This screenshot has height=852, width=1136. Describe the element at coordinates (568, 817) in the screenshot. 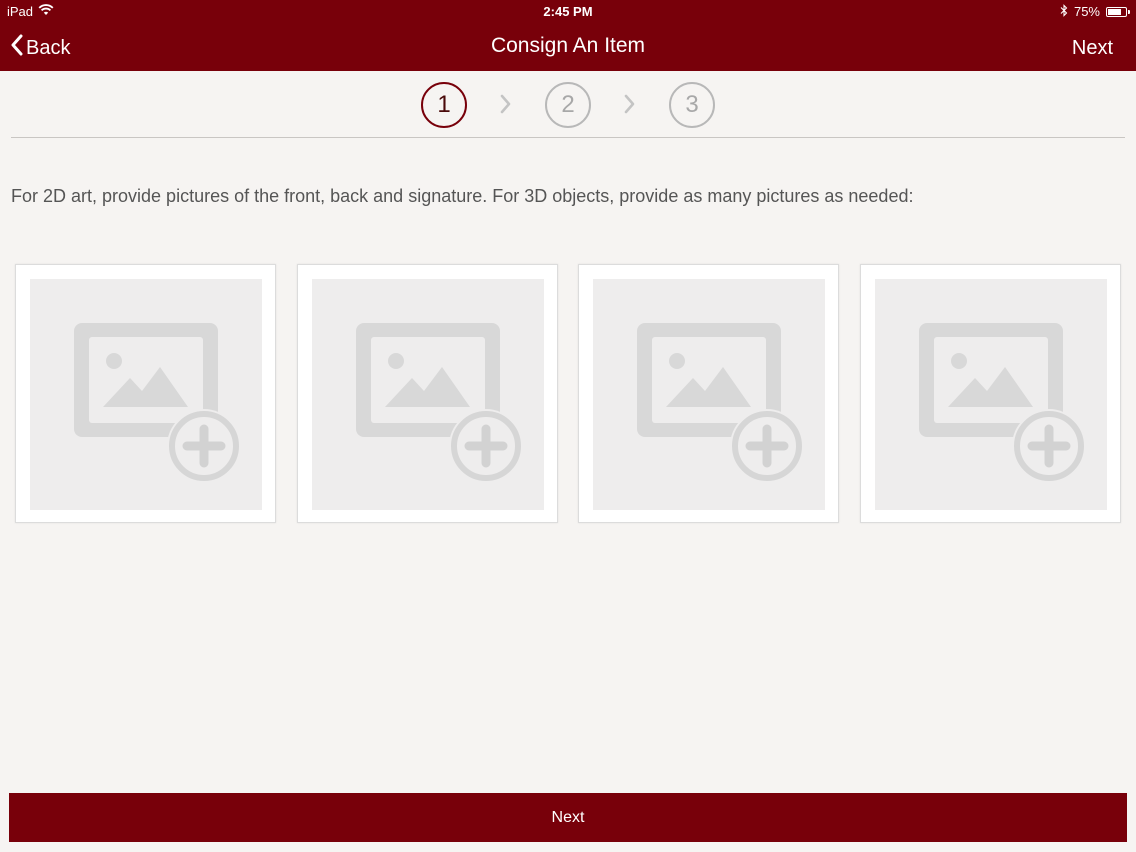

I see `next-button: Next` at that location.